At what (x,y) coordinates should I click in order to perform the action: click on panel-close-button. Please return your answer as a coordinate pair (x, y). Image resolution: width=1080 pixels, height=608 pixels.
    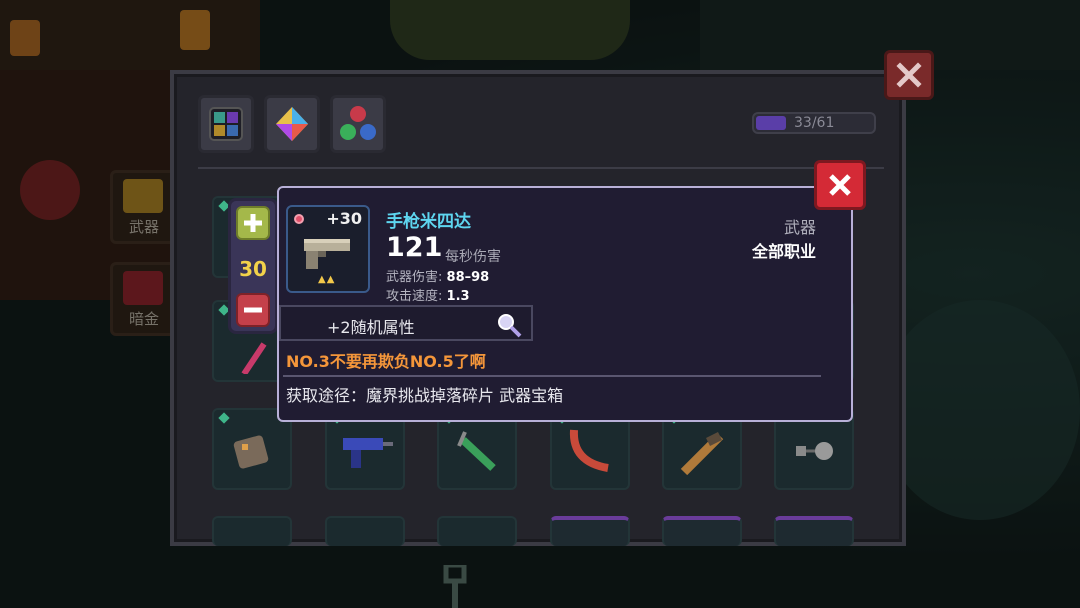
    Looking at the image, I should click on (909, 75).